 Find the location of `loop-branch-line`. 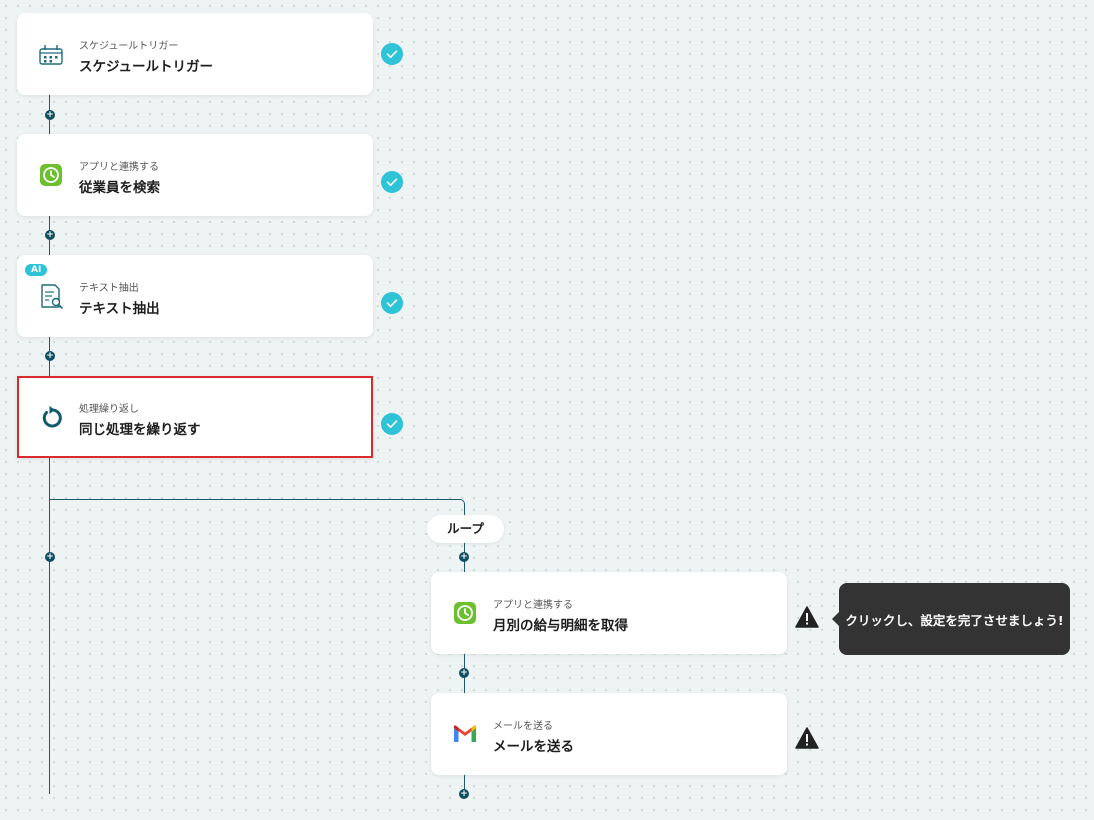

loop-branch-line is located at coordinates (257, 508).